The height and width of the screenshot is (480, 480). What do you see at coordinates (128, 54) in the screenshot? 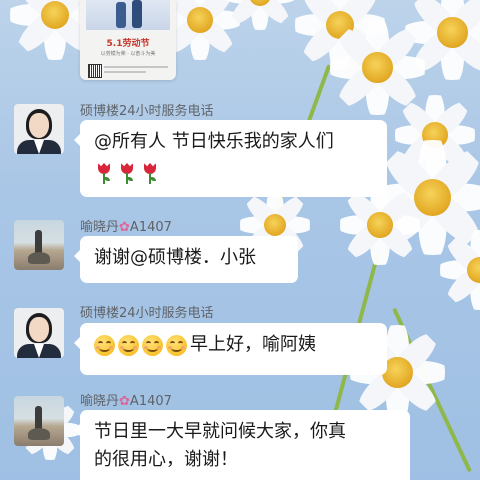
I see `poster-subtitle: 以劳模为荣 · 以奋斗为美` at bounding box center [128, 54].